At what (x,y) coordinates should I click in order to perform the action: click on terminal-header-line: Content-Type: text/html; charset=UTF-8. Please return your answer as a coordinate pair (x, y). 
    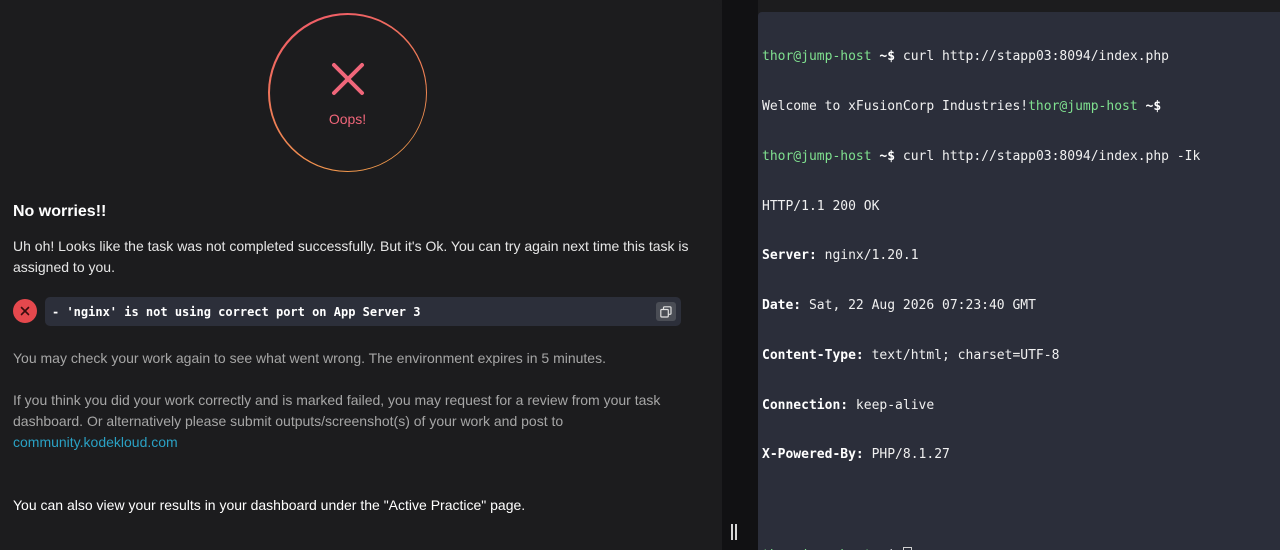
    Looking at the image, I should click on (1021, 356).